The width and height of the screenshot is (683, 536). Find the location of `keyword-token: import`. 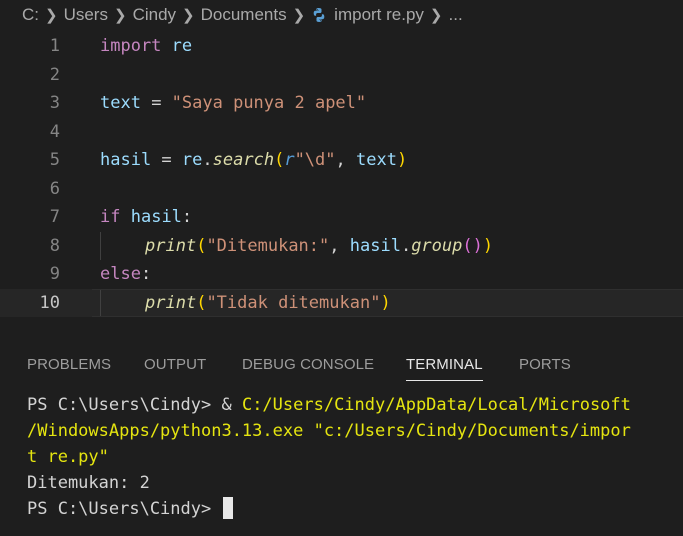

keyword-token: import is located at coordinates (131, 46).